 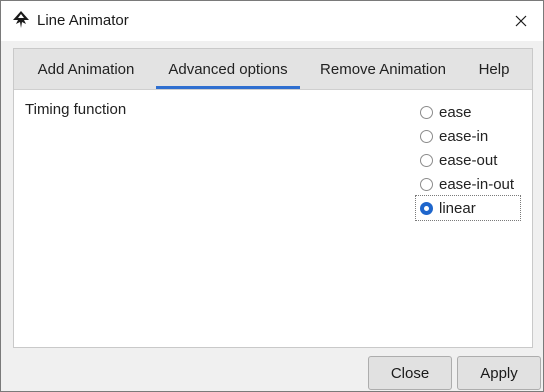 I want to click on apply-button: Apply, so click(x=499, y=373).